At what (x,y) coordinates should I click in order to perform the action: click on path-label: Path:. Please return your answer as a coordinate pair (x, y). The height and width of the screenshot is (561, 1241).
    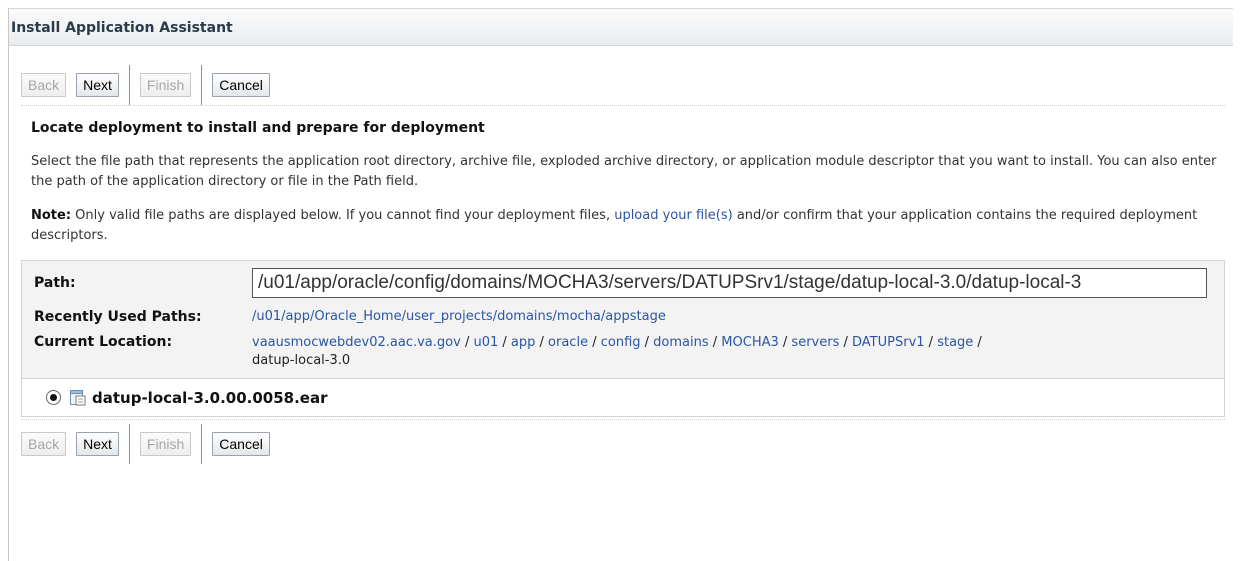
    Looking at the image, I should click on (55, 282).